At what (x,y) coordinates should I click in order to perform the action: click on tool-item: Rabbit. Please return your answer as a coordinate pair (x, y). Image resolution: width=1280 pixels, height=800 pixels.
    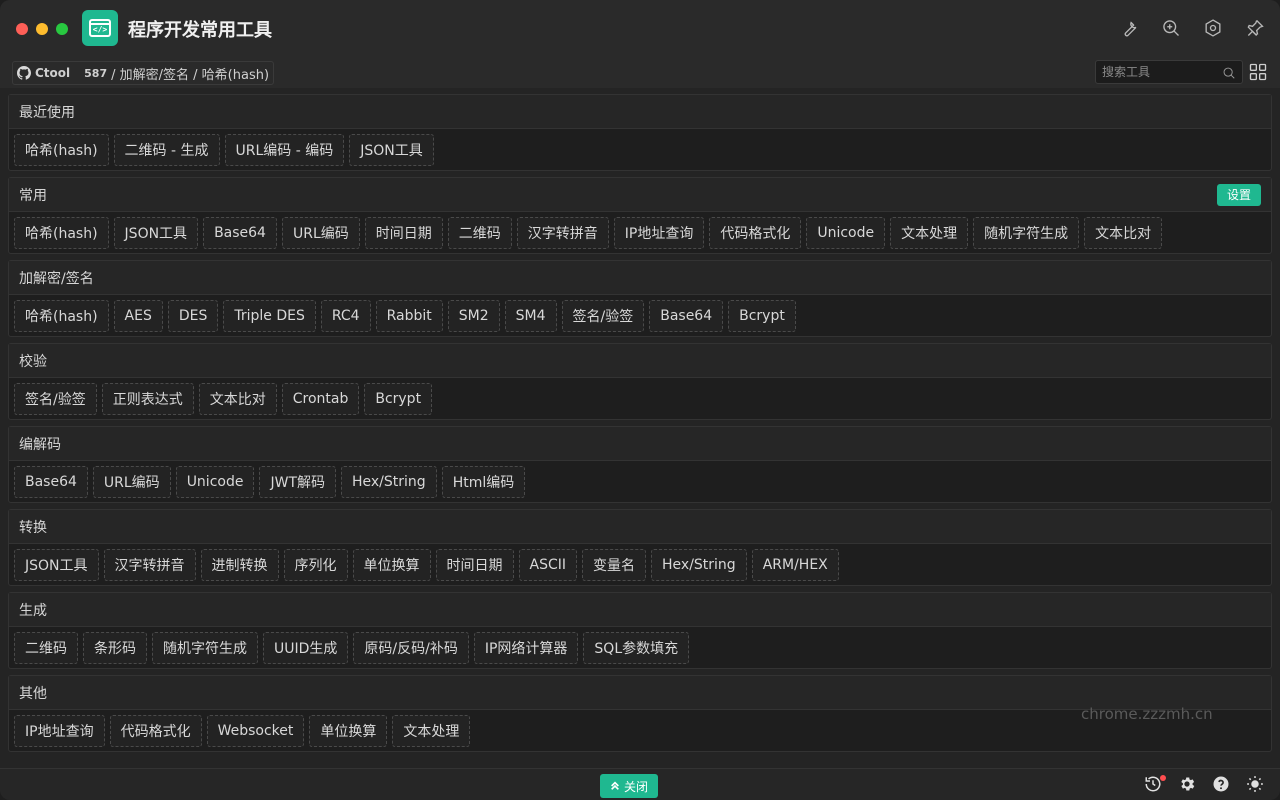
    Looking at the image, I should click on (409, 315).